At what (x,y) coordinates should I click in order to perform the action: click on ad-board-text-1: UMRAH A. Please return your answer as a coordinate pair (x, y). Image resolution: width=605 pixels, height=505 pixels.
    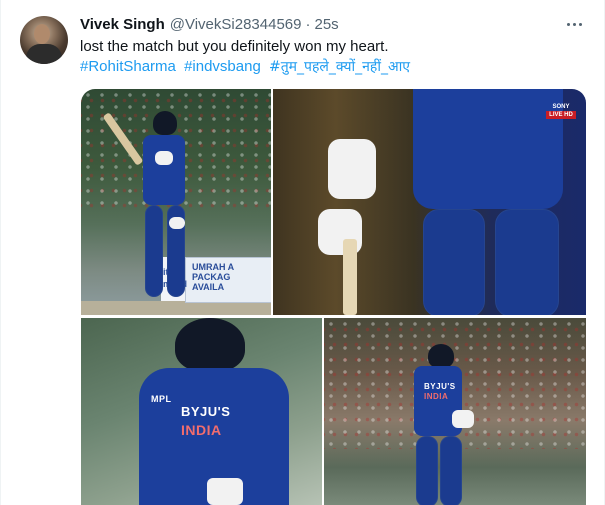
    Looking at the image, I should click on (213, 267).